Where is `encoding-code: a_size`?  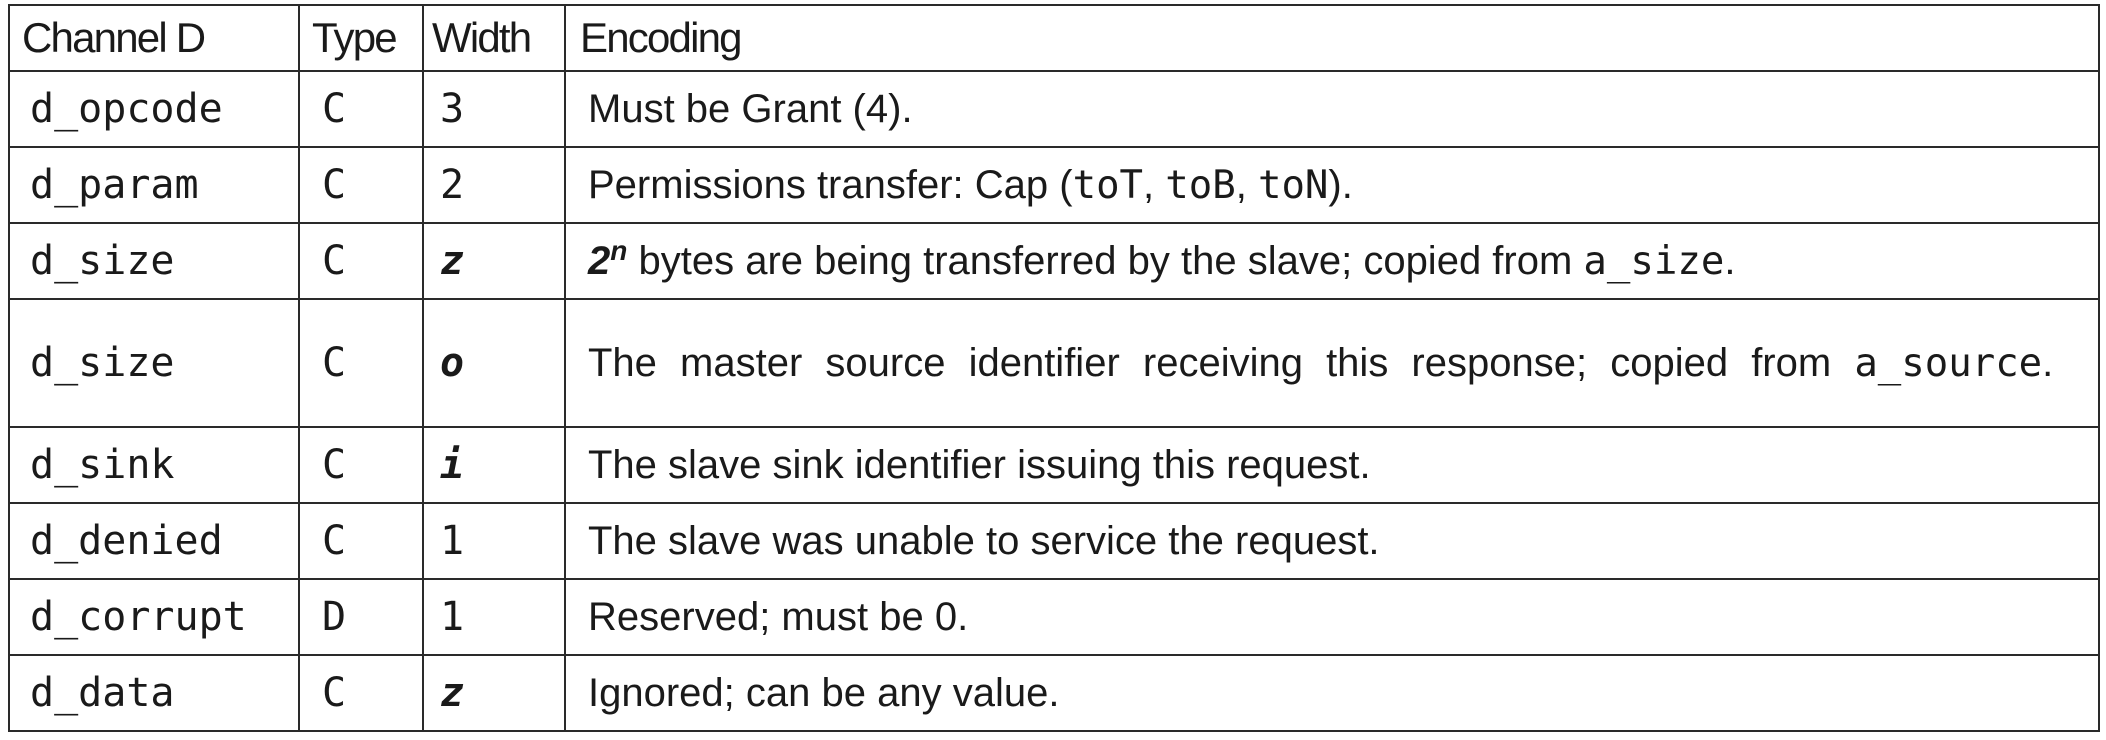 encoding-code: a_size is located at coordinates (1654, 261).